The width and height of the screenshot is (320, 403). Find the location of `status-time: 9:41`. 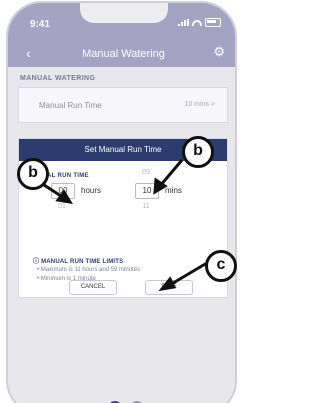

status-time: 9:41 is located at coordinates (40, 24).